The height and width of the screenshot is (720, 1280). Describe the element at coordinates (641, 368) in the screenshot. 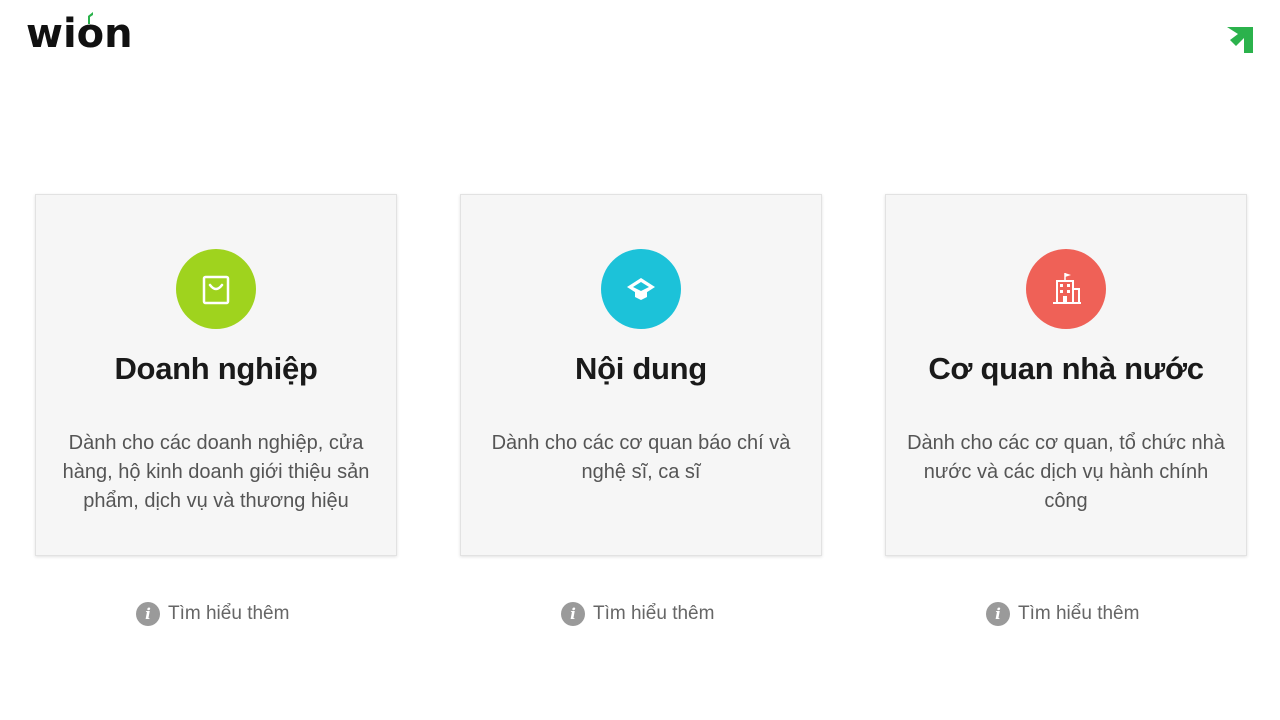

I see `card-title: Nội dung` at that location.